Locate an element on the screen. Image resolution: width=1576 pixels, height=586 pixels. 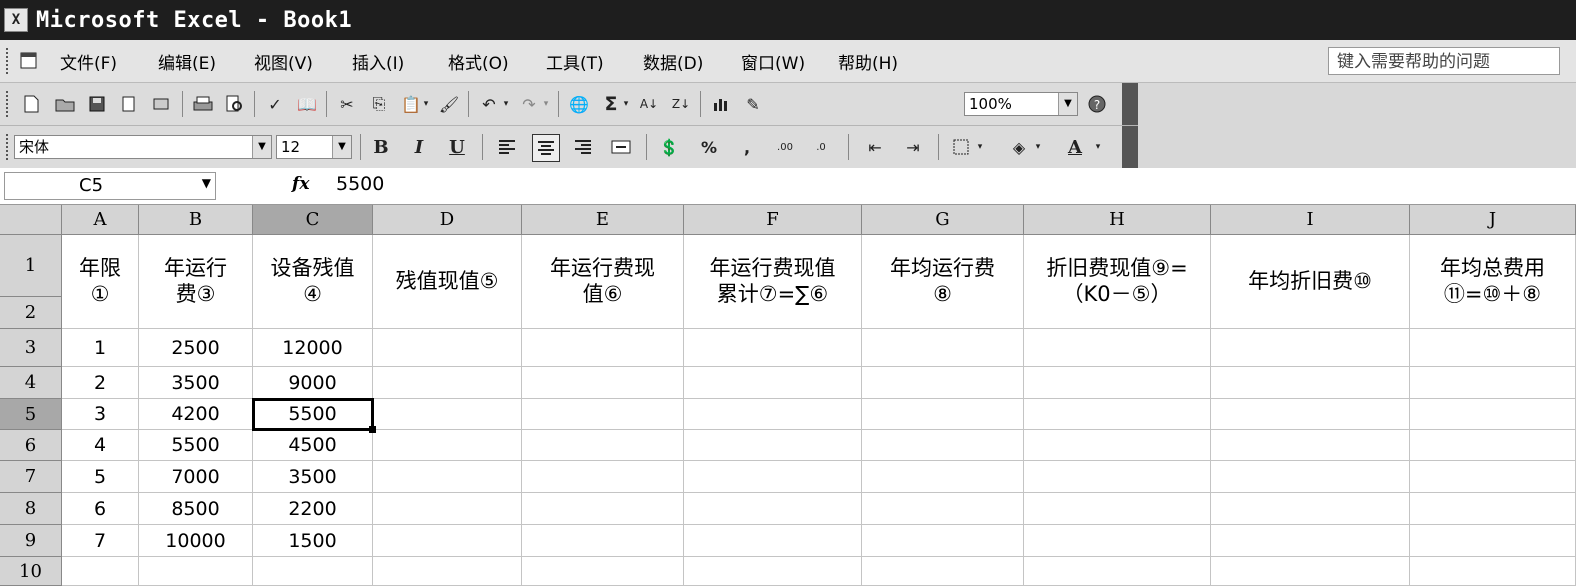
cell-g4 is located at coordinates (943, 383).